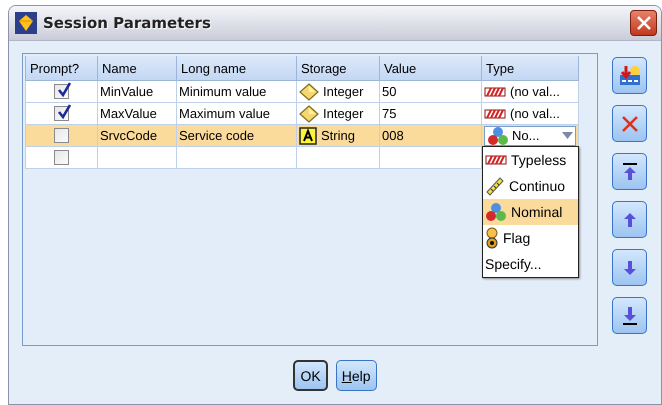 The width and height of the screenshot is (662, 405). What do you see at coordinates (431, 135) in the screenshot?
I see `table-cell: 008` at bounding box center [431, 135].